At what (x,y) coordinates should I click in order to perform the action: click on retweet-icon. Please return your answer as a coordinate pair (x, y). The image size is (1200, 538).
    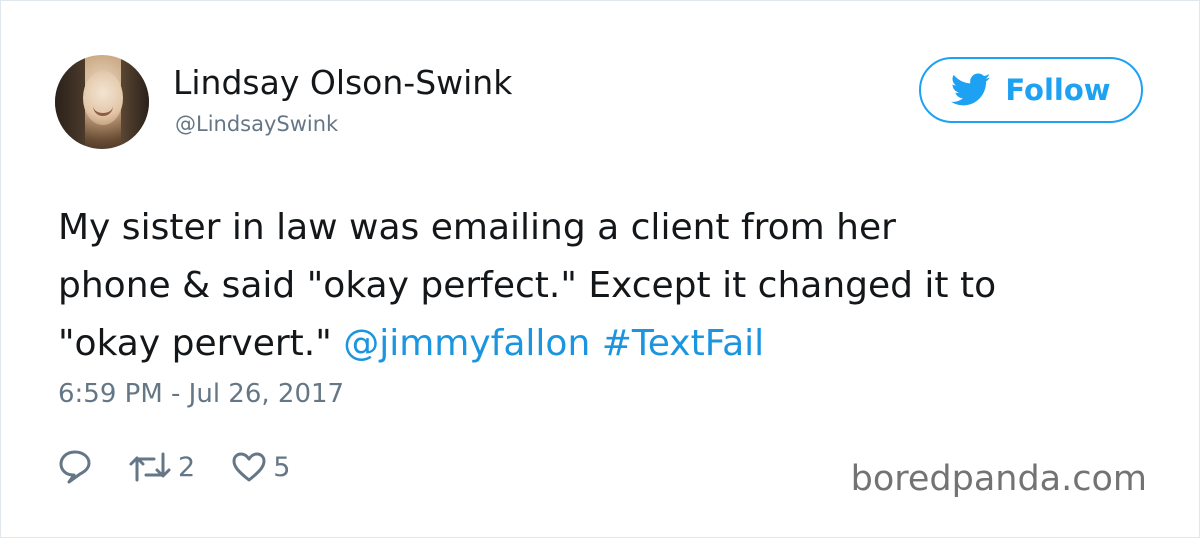
    Looking at the image, I should click on (150, 467).